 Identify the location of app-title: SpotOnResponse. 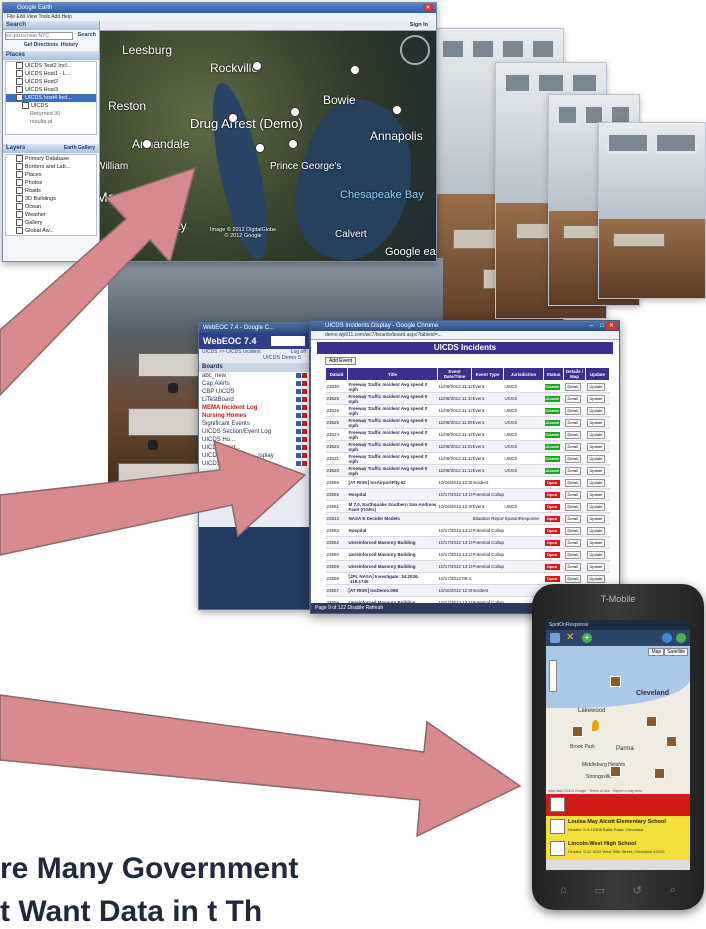
(618, 625).